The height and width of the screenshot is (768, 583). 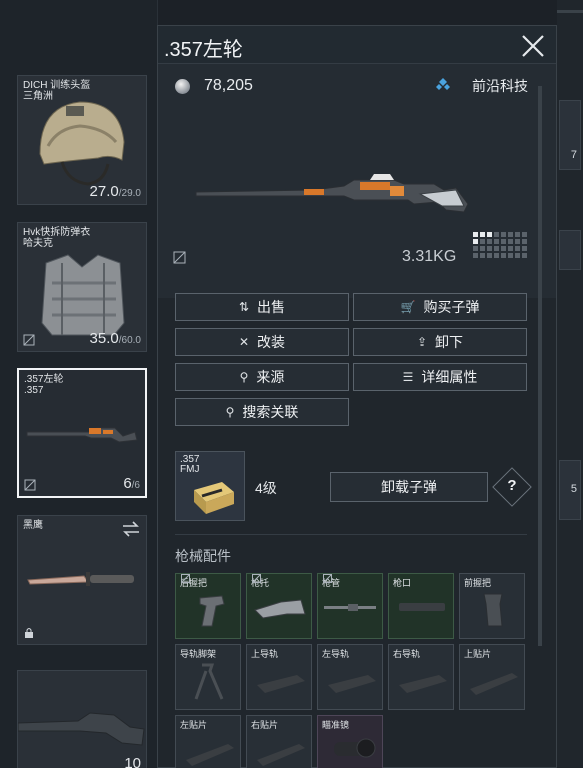 I want to click on equip-slot-helmet: DICH 训练头盔 三角洲 27.0/29.0, so click(x=82, y=140).